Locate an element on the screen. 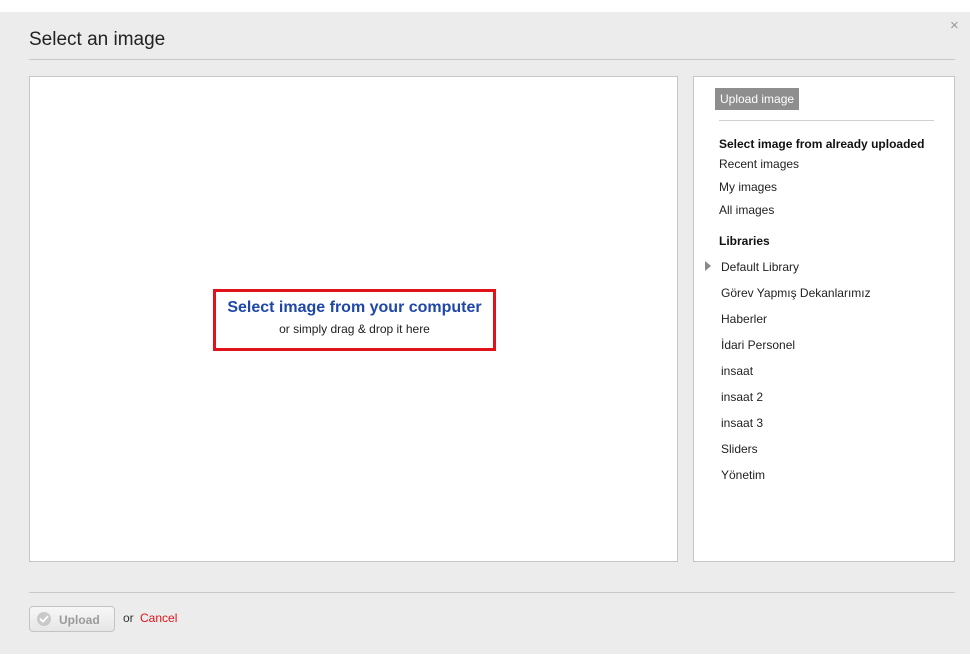  or-text: or is located at coordinates (128, 618).